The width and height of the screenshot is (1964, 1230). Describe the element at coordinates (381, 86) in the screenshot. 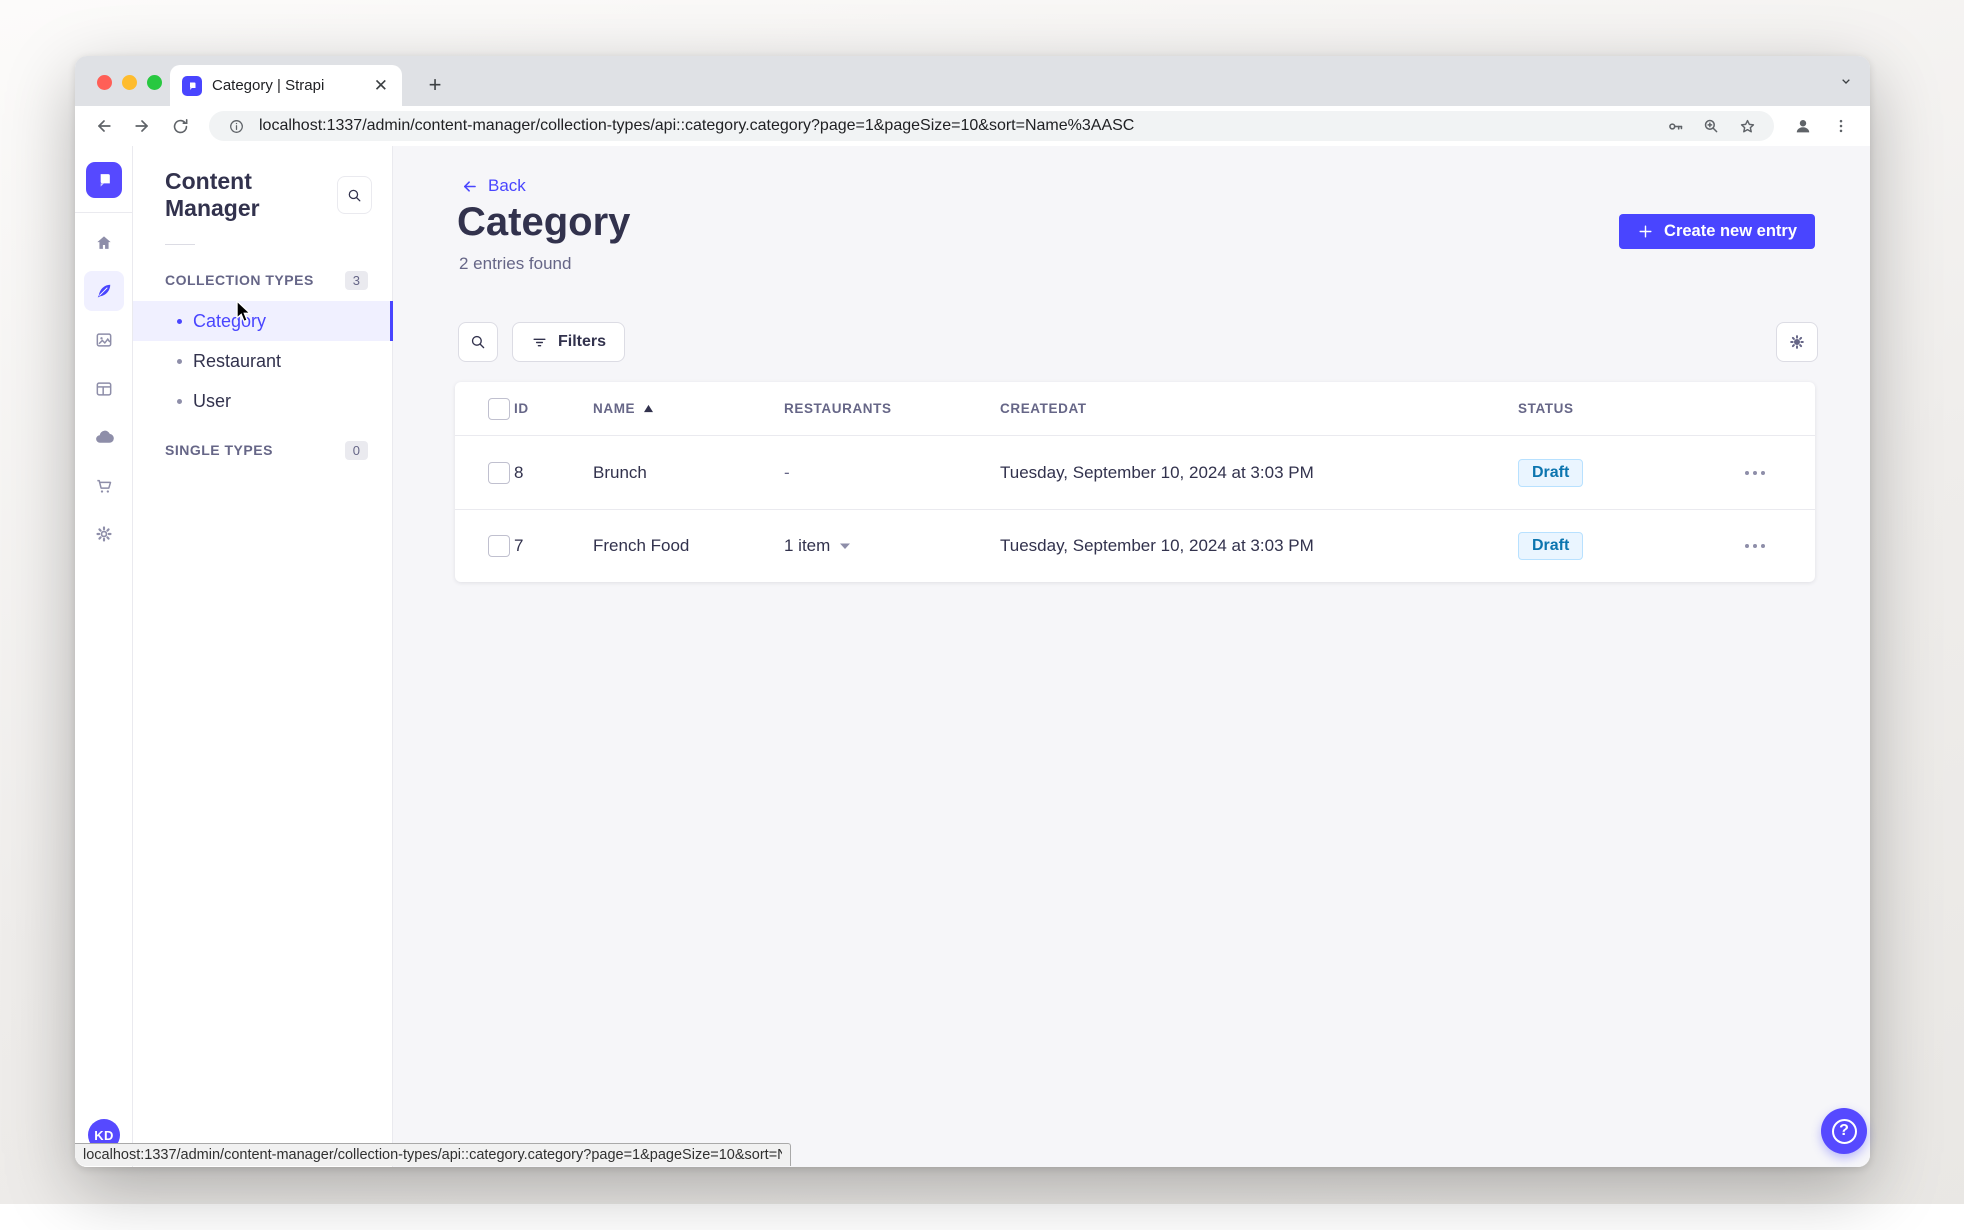

I see `tab-close-icon: ✕` at that location.